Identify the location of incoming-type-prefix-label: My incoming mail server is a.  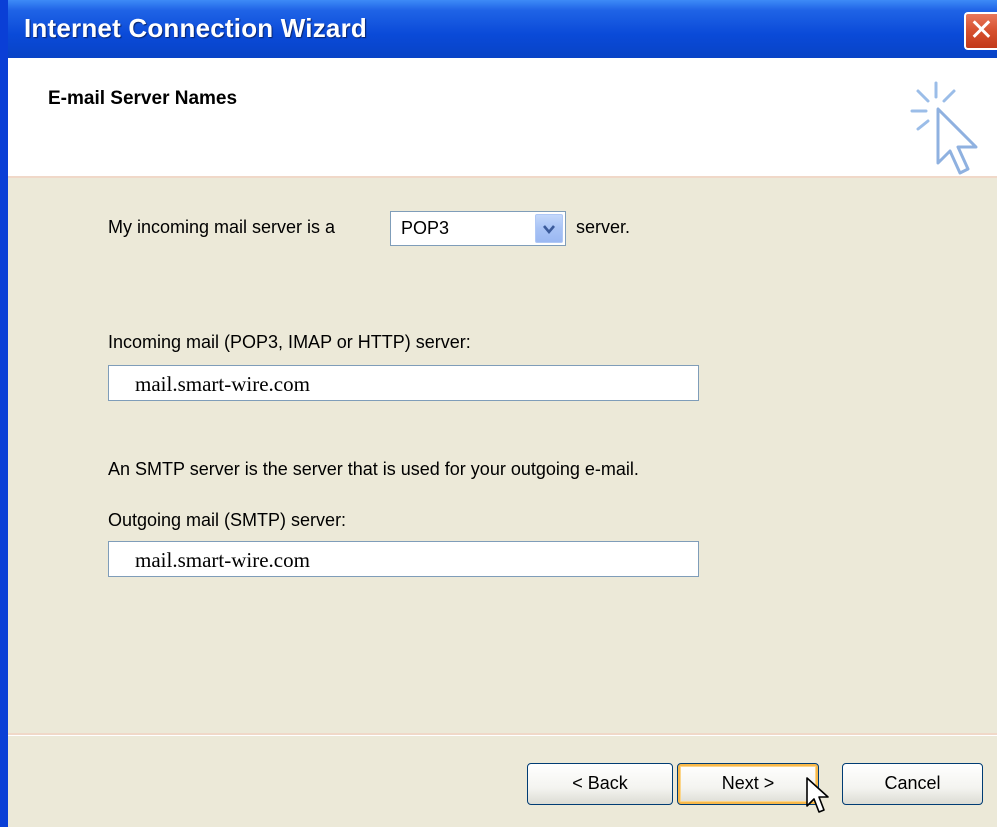
(222, 227).